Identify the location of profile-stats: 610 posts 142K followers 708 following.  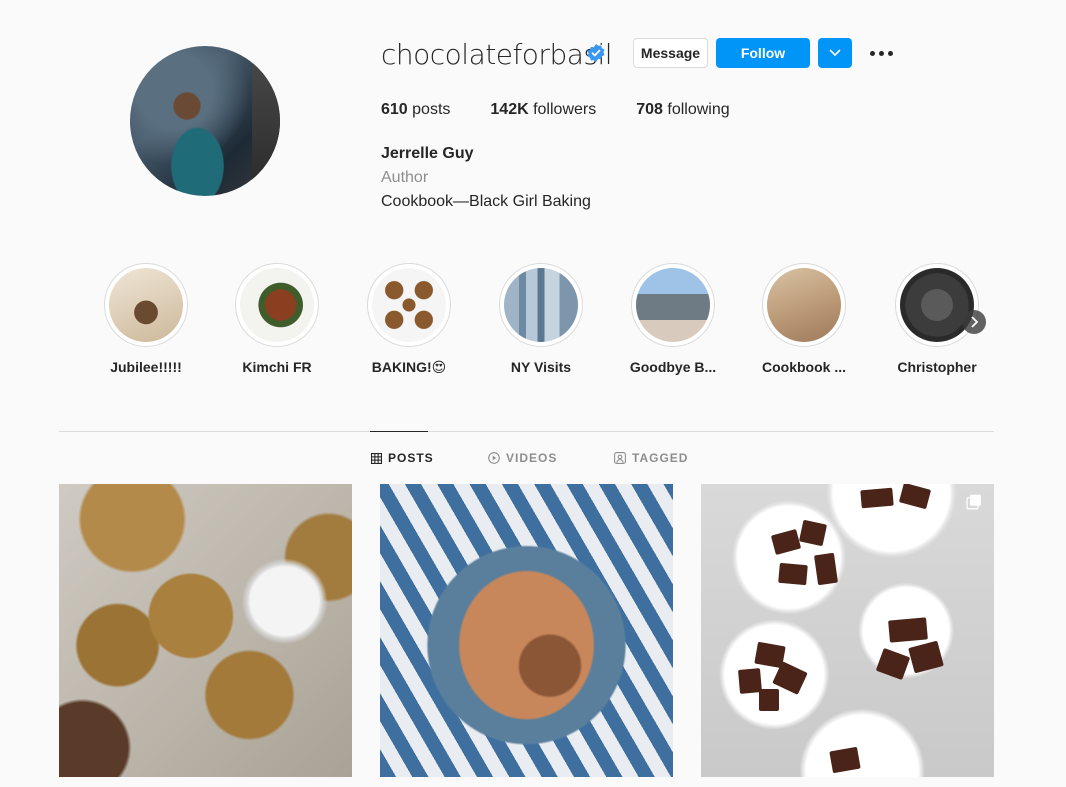
(575, 110).